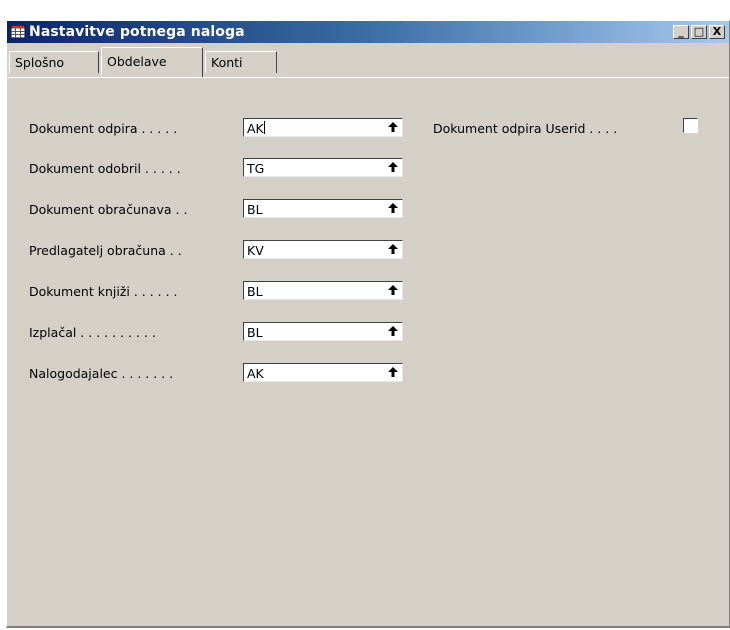 This screenshot has width=730, height=630. What do you see at coordinates (681, 32) in the screenshot?
I see `minimize-button: _` at bounding box center [681, 32].